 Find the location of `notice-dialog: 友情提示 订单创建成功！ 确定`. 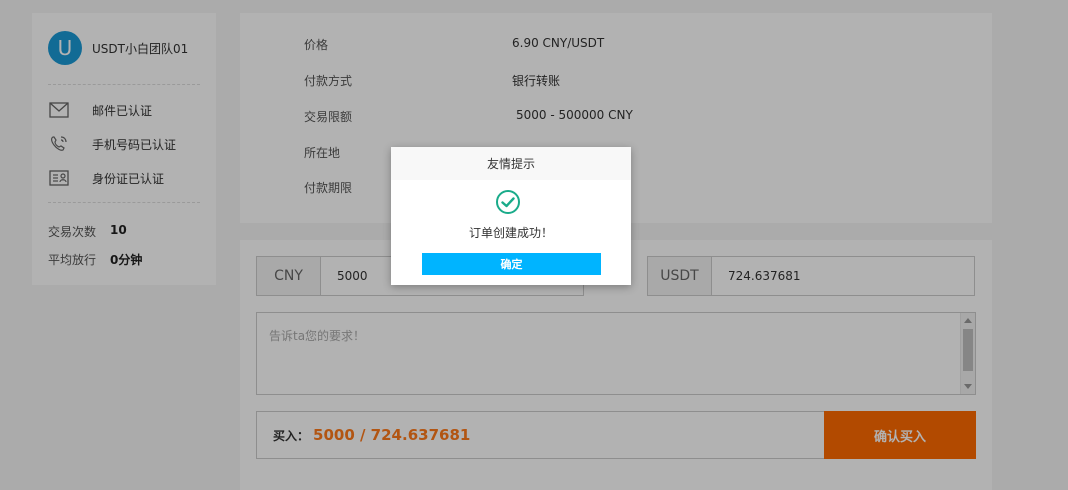

notice-dialog: 友情提示 订单创建成功！ 确定 is located at coordinates (511, 216).